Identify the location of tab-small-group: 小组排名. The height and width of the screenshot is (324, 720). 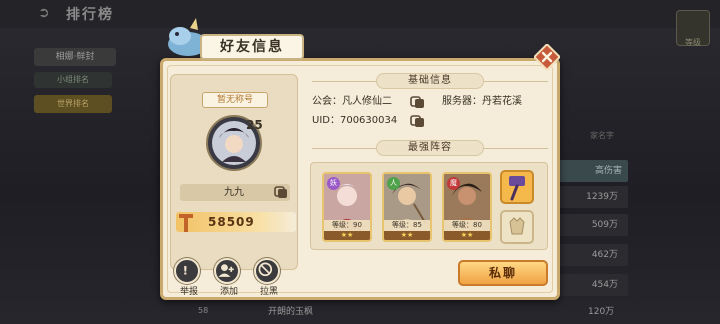
(73, 80).